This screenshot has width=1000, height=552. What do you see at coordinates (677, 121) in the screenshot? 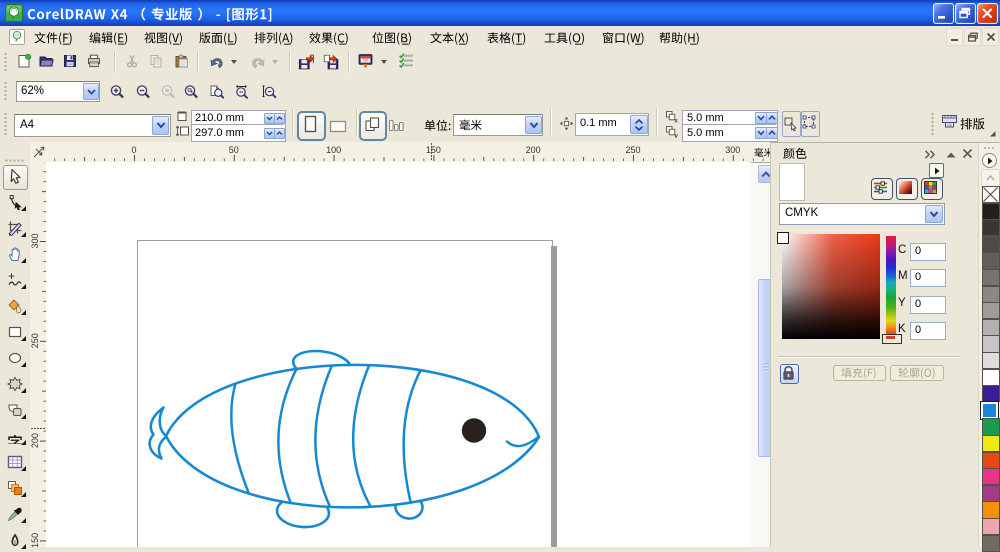
I see `svg-text: x` at bounding box center [677, 121].